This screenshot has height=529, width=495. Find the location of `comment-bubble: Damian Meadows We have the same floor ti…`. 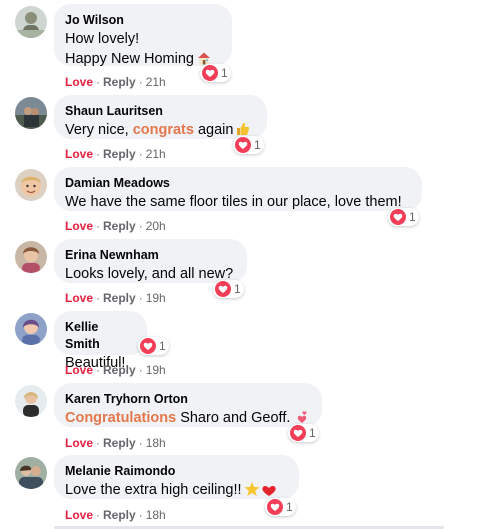

comment-bubble: Damian Meadows We have the same floor ti… is located at coordinates (238, 189).